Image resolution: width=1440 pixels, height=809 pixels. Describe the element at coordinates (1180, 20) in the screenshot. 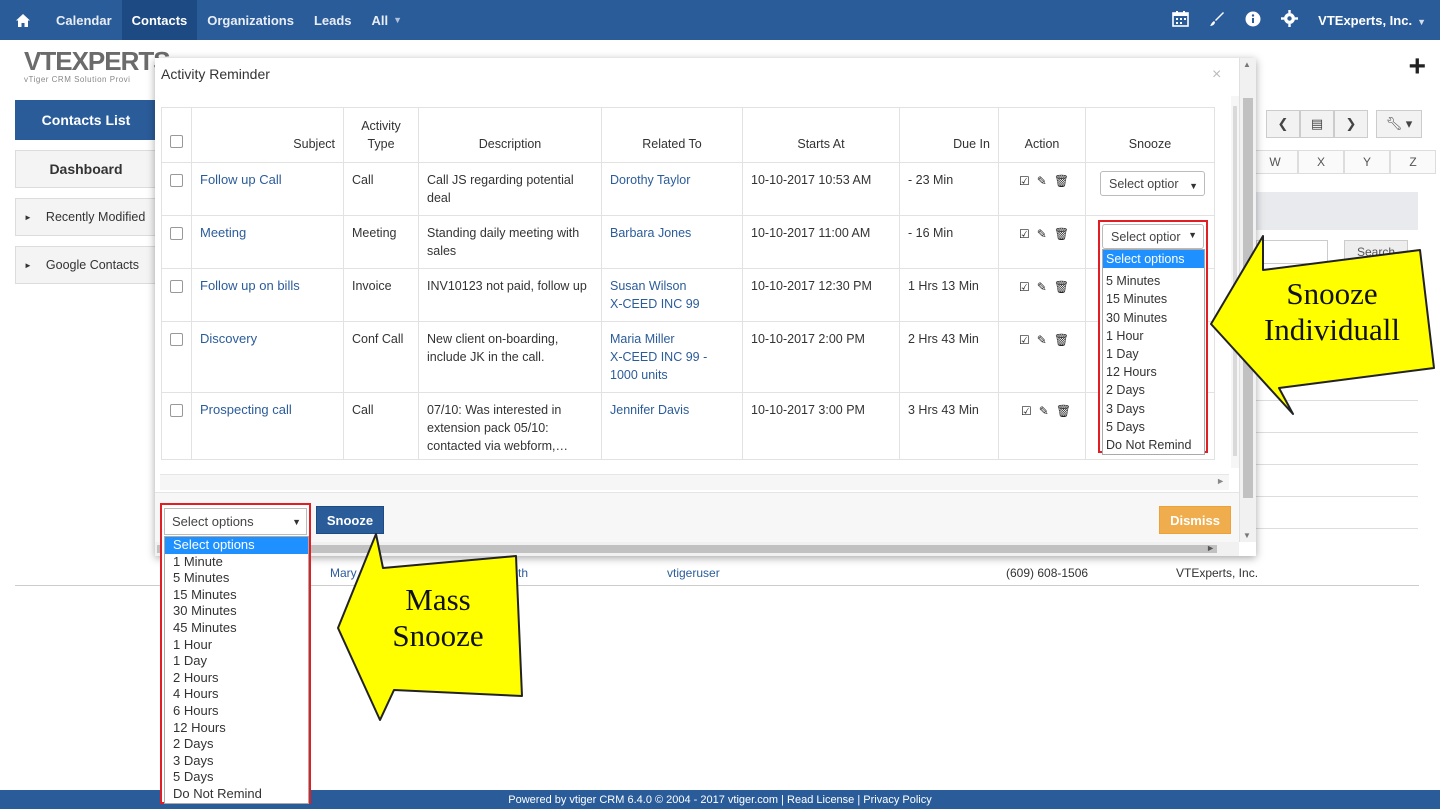

I see `calendar-icon` at that location.